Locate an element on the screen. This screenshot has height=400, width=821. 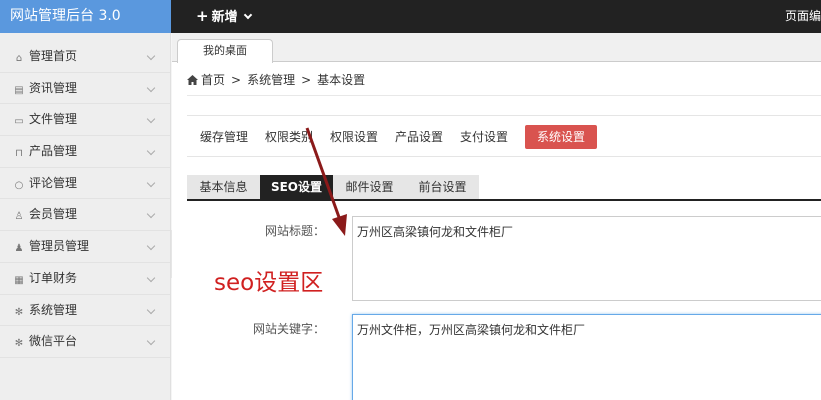
tab-seo-settings: SEO设置 is located at coordinates (296, 187).